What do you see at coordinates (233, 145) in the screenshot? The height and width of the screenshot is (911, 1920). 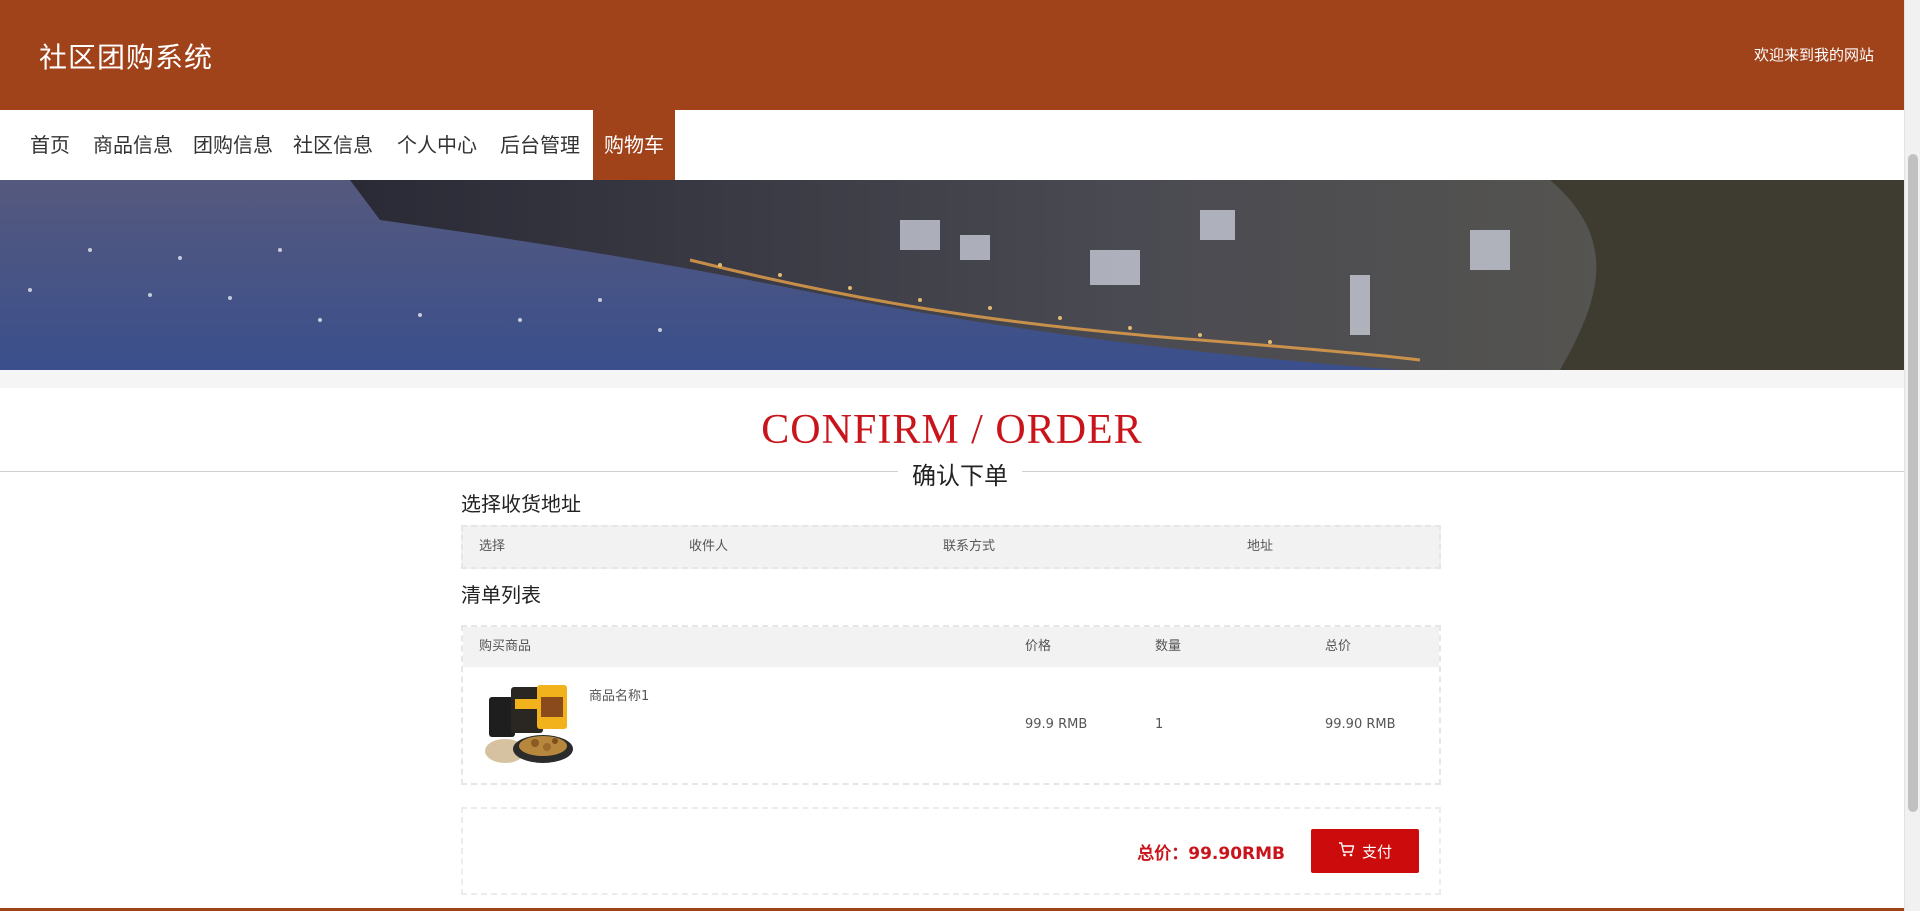 I see `nav-item-group-buy: 团购信息` at bounding box center [233, 145].